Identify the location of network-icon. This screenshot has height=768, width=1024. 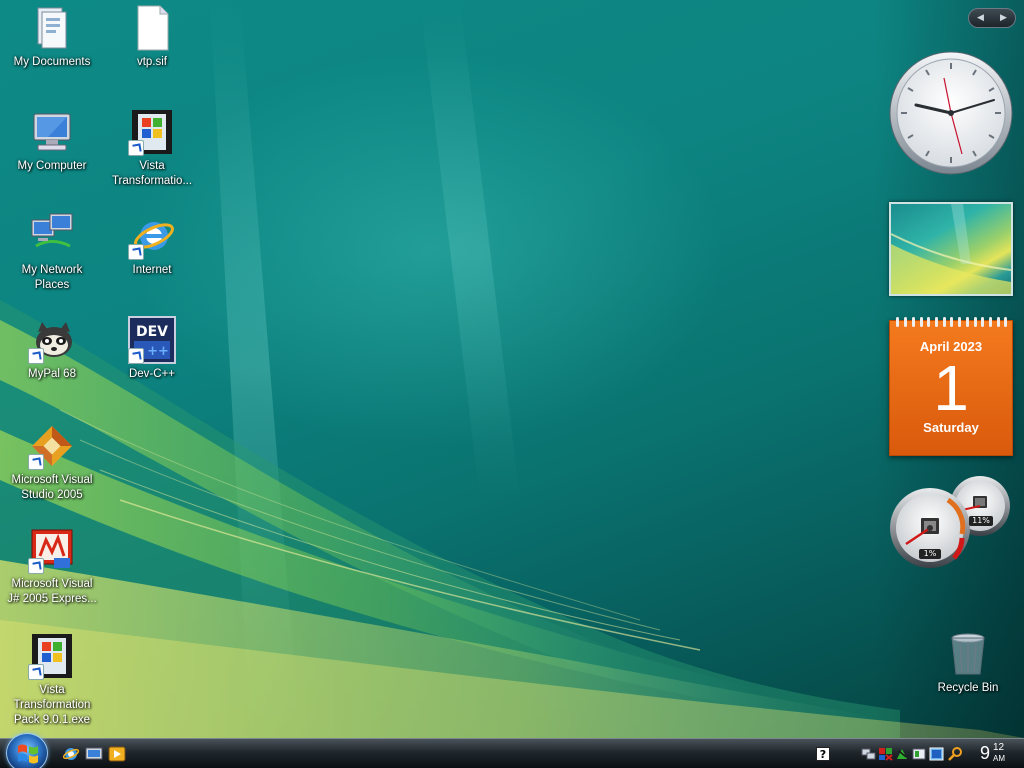
(52, 236).